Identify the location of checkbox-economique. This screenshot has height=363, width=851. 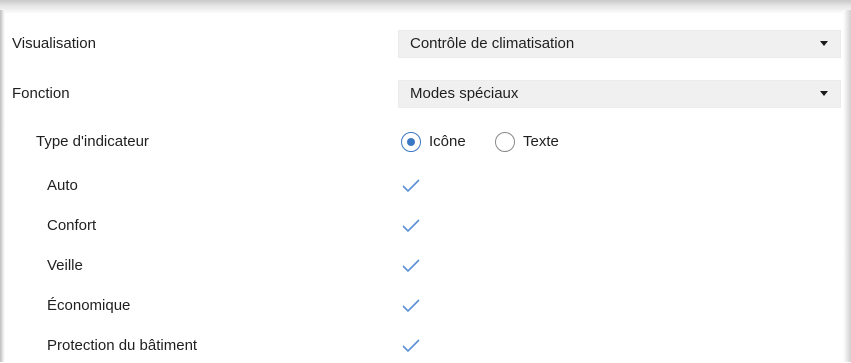
(413, 306).